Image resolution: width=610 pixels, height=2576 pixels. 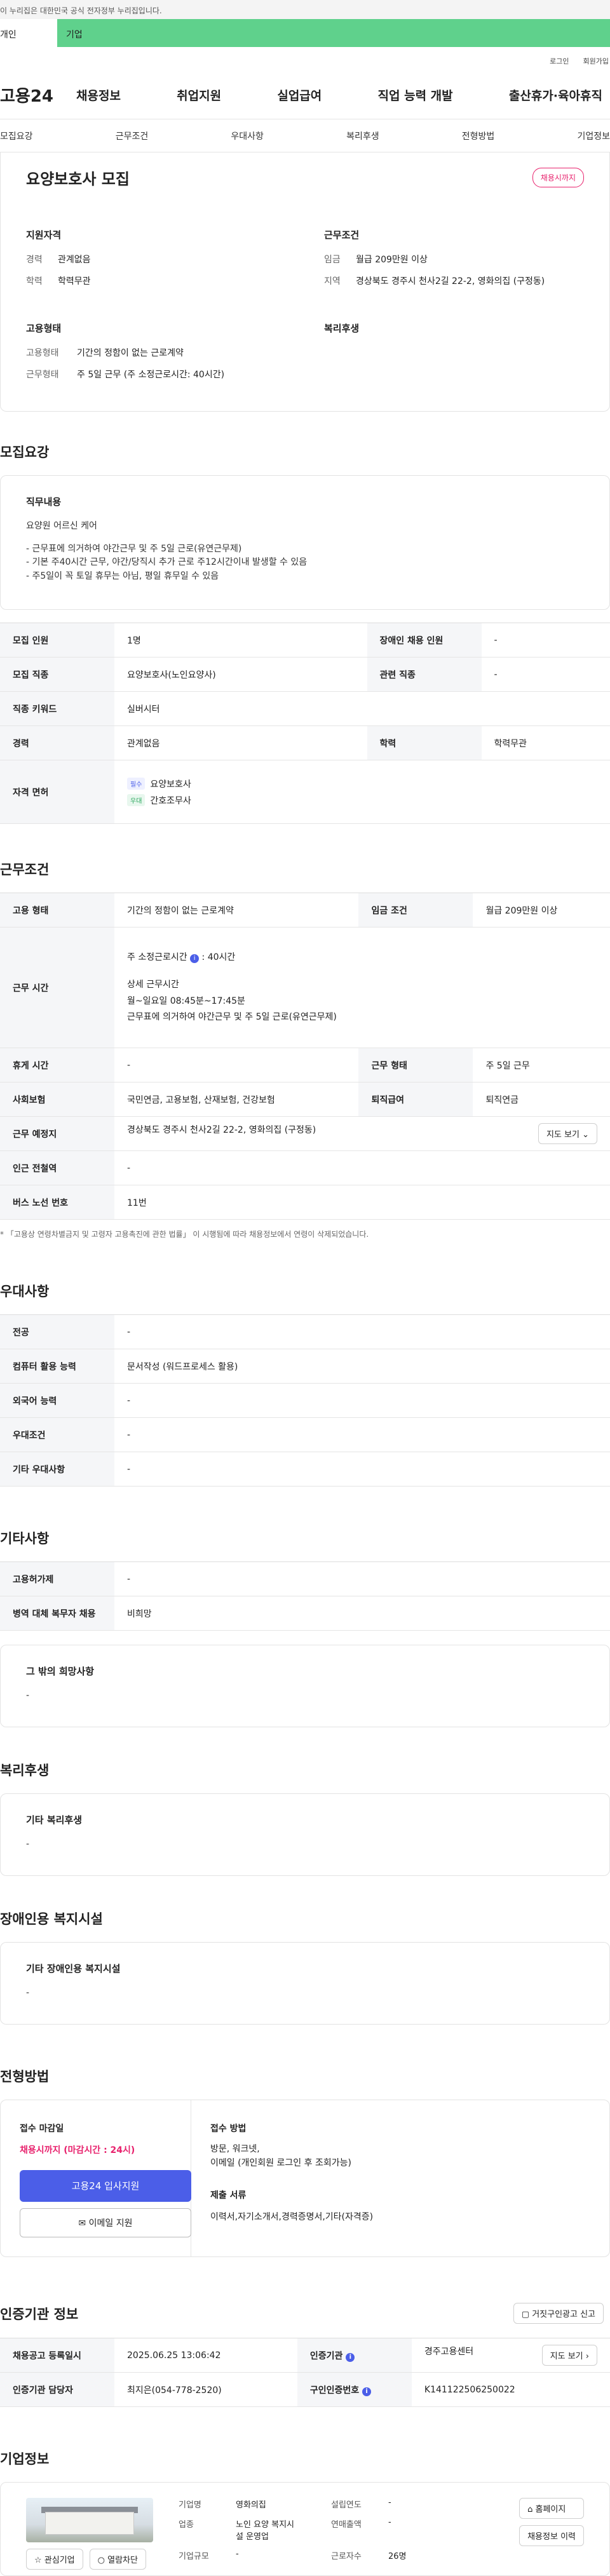 What do you see at coordinates (305, 1065) in the screenshot?
I see `table-row: 휴게 시간 - 근무 형태 주 5일 근무` at bounding box center [305, 1065].